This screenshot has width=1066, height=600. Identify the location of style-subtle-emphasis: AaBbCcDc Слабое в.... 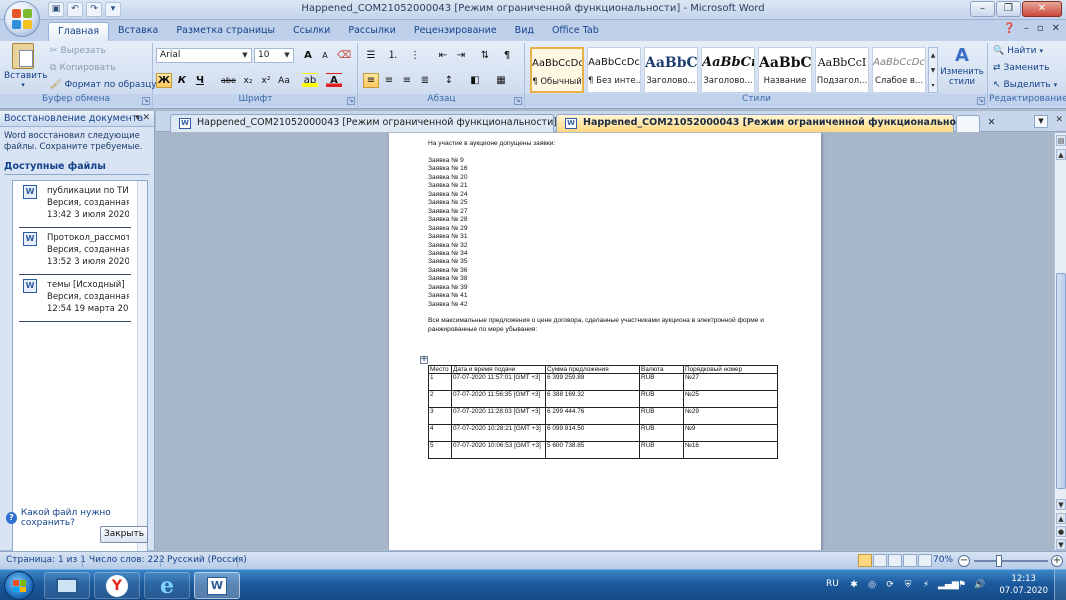
(899, 70).